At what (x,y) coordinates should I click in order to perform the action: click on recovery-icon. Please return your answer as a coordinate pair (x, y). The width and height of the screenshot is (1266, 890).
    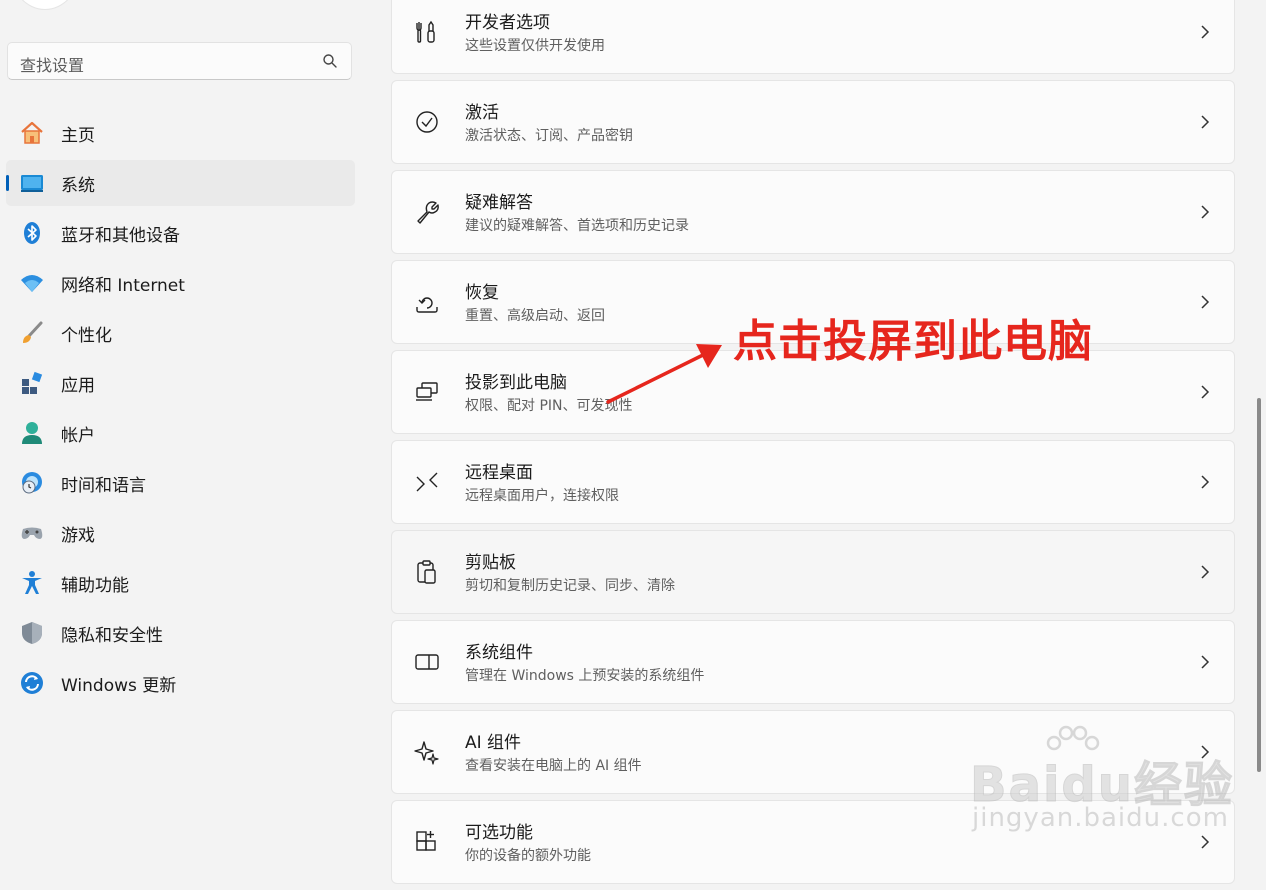
    Looking at the image, I should click on (427, 305).